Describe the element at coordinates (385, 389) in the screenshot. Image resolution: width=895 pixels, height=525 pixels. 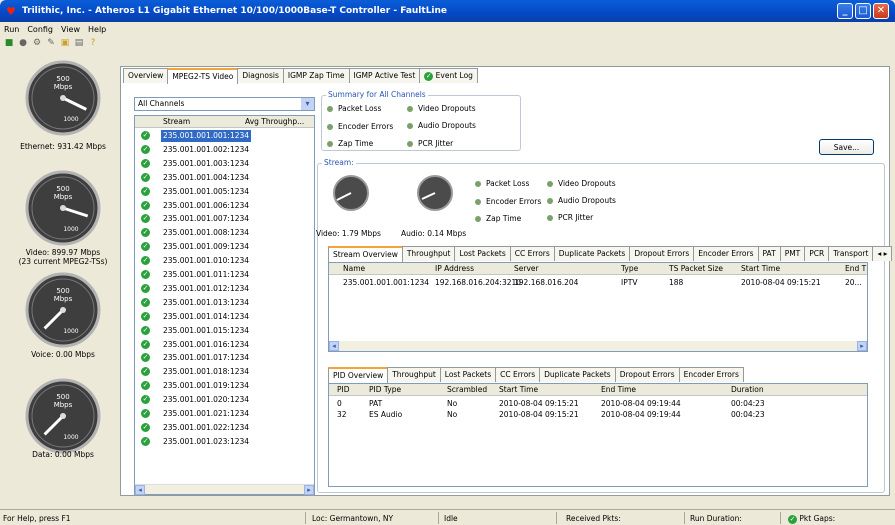
I see `col-pid-type: PID Type` at that location.